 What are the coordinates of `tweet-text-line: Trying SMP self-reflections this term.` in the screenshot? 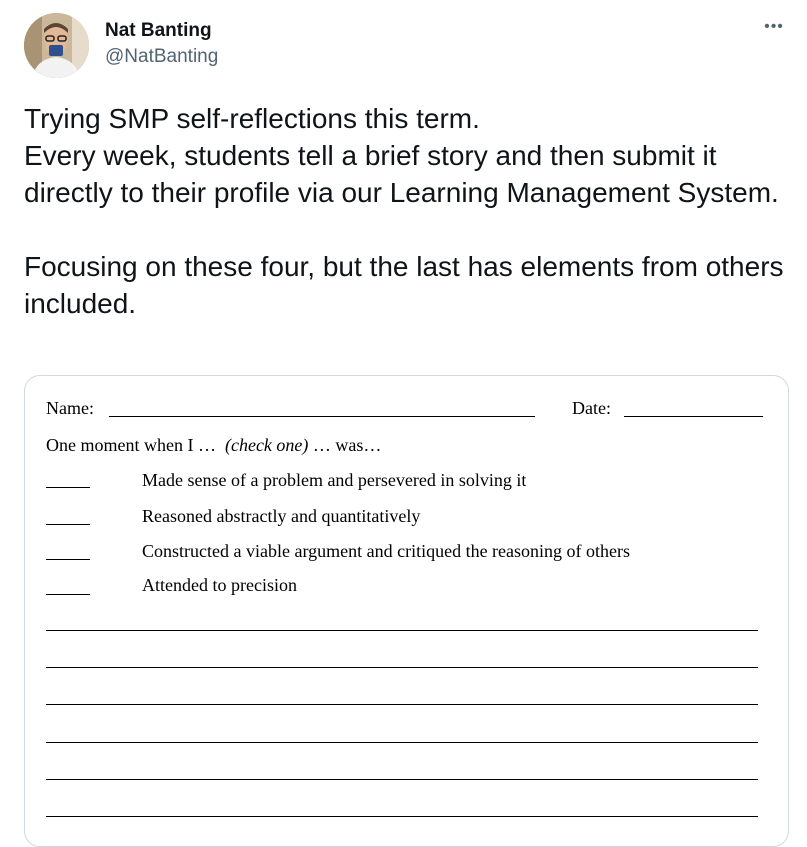 It's located at (252, 118).